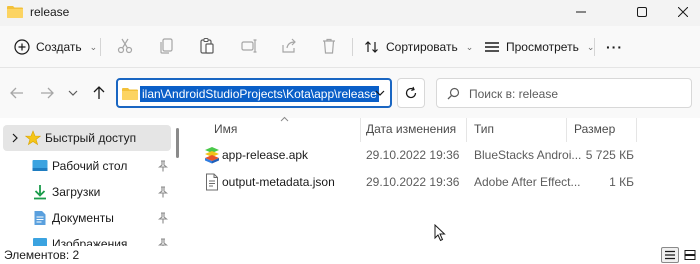  I want to click on back-button, so click(17, 93).